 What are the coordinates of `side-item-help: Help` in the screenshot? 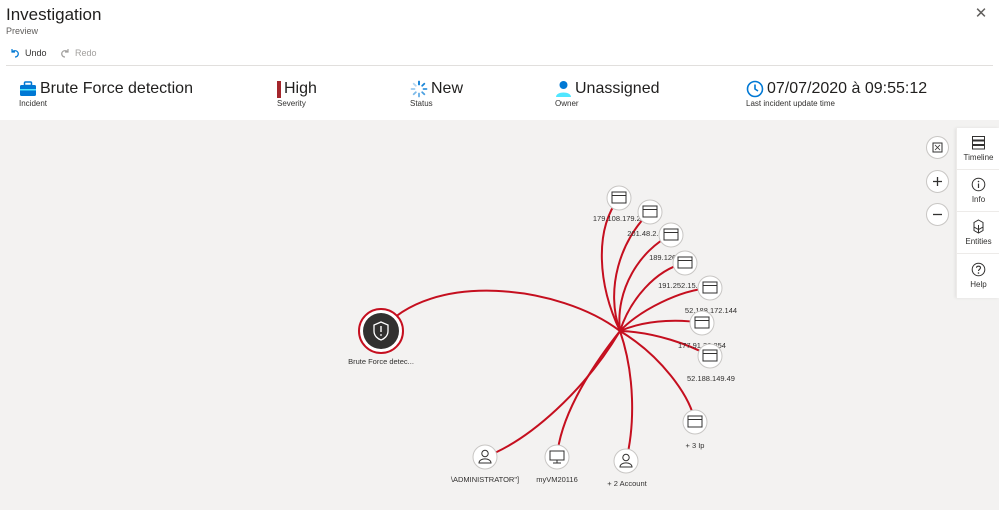 It's located at (978, 275).